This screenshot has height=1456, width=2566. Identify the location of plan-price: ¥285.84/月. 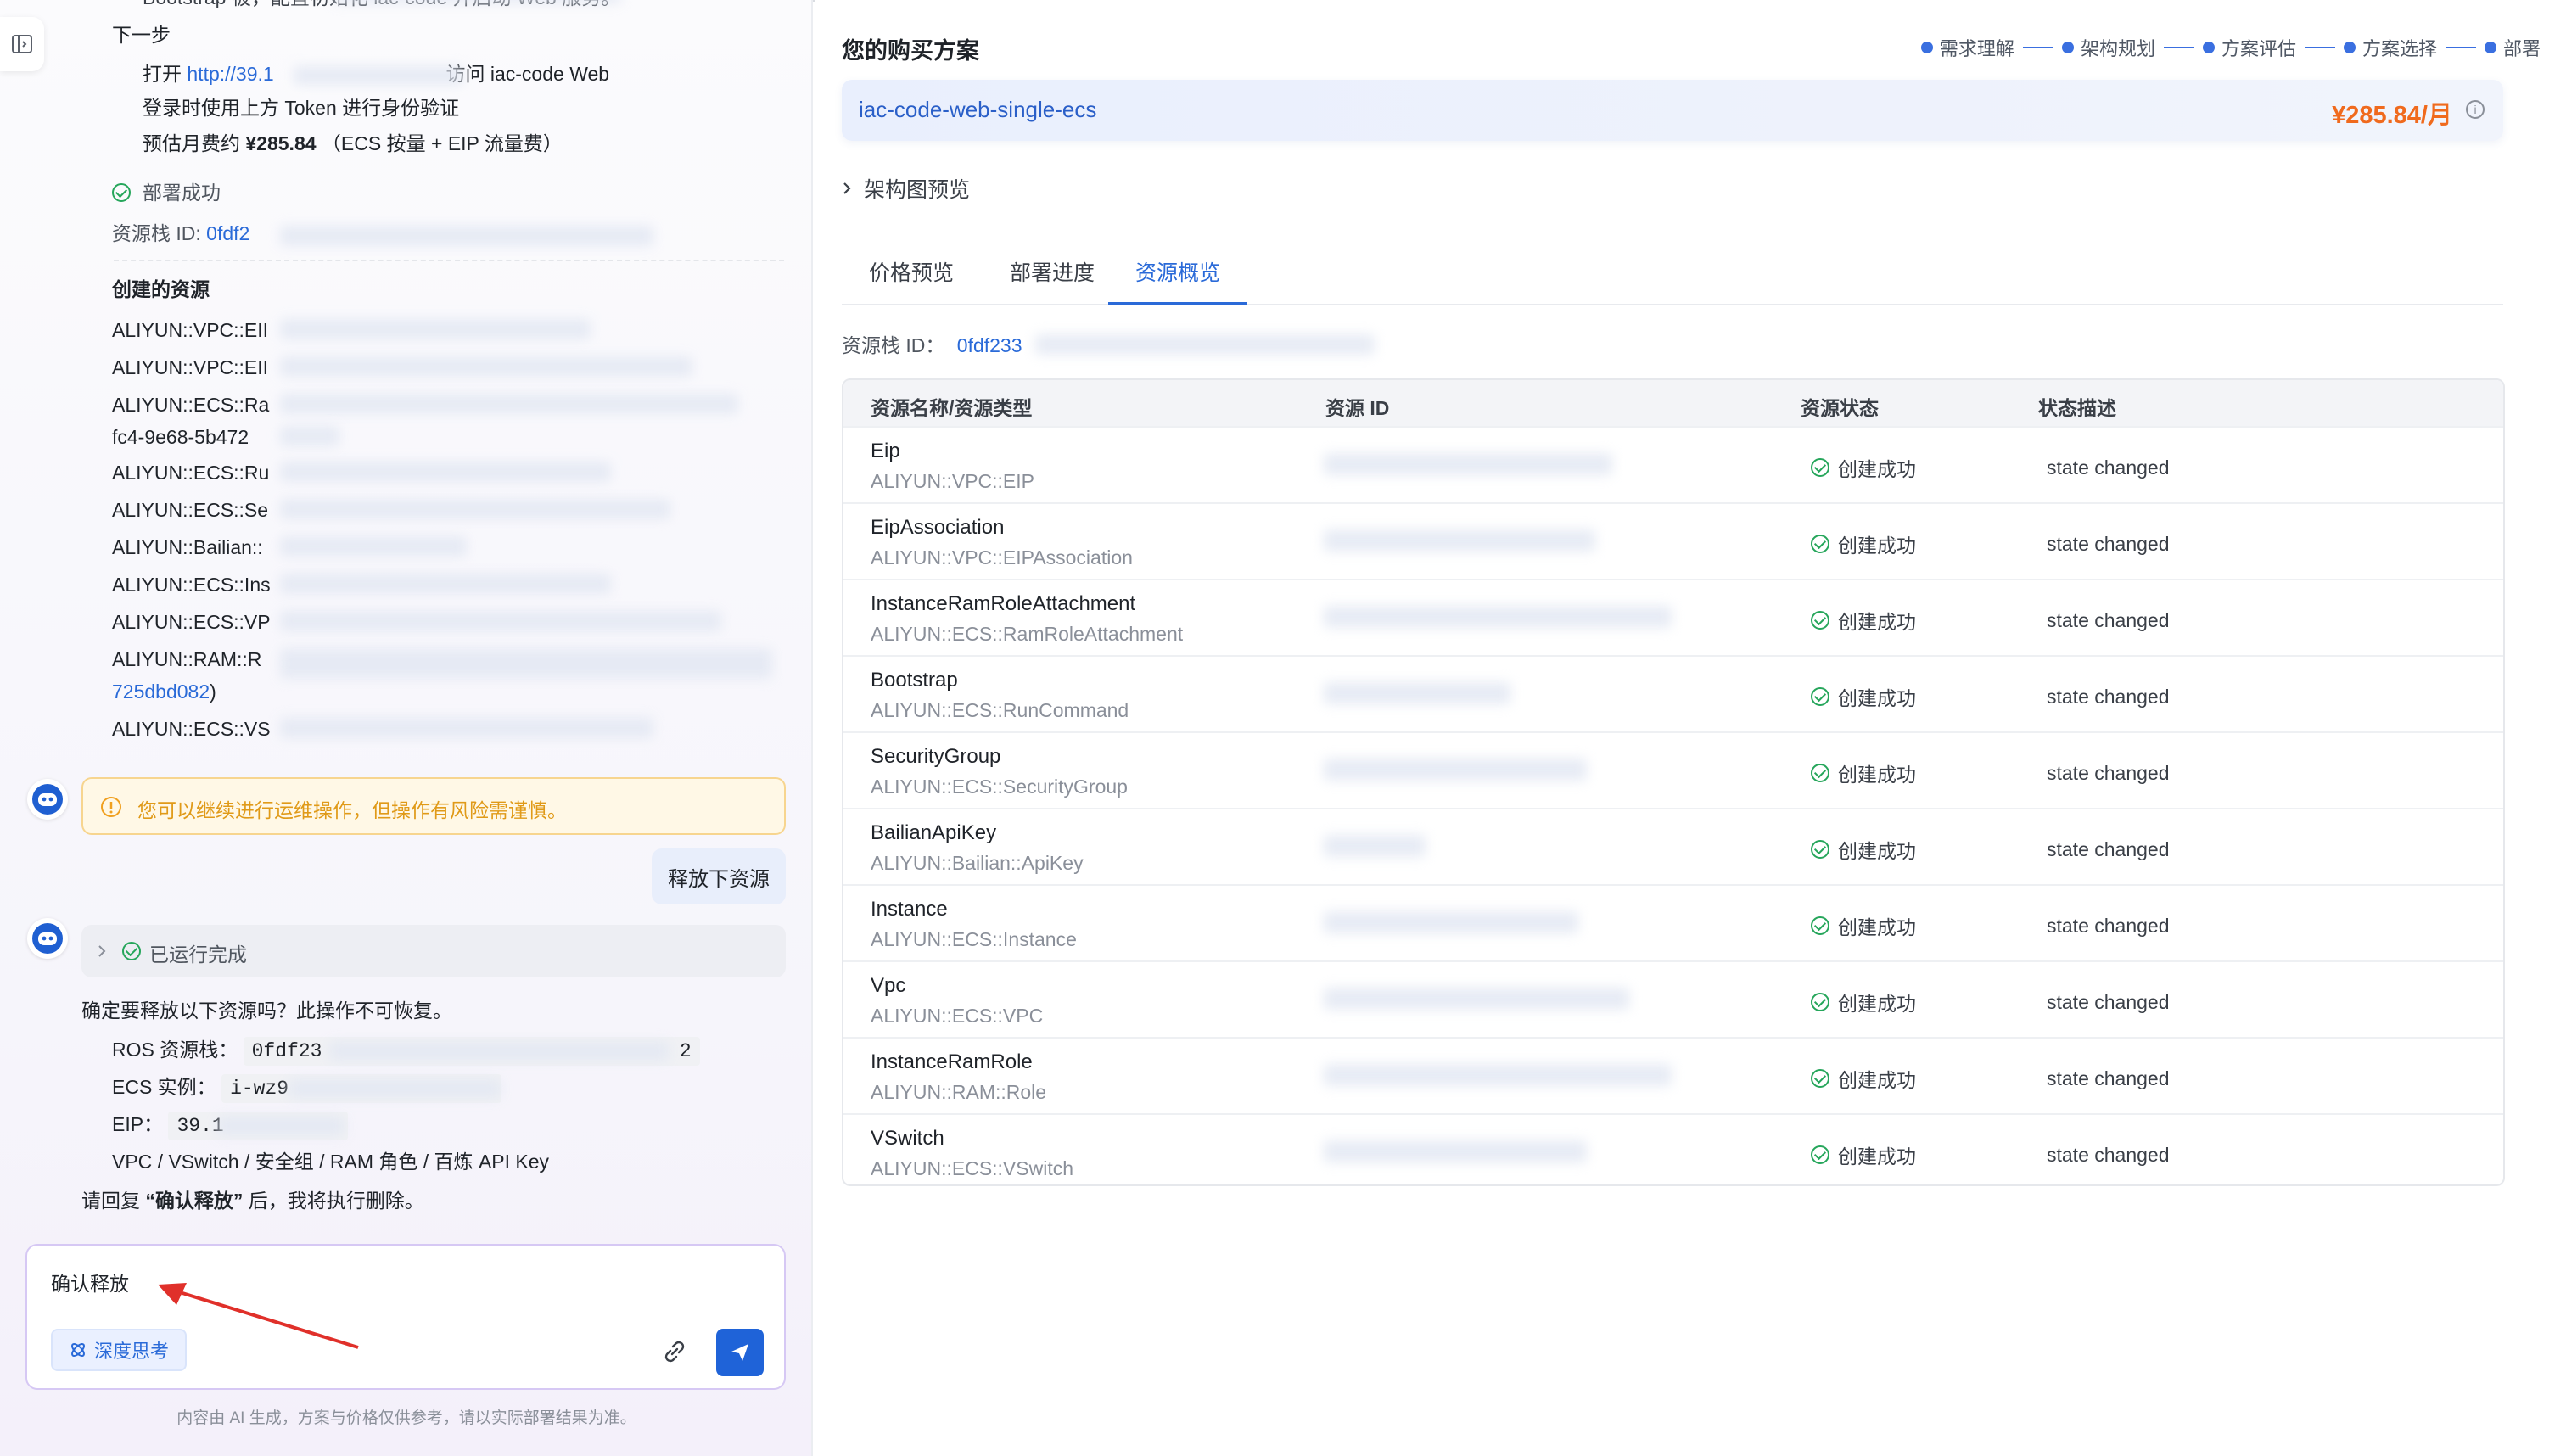
(2392, 115).